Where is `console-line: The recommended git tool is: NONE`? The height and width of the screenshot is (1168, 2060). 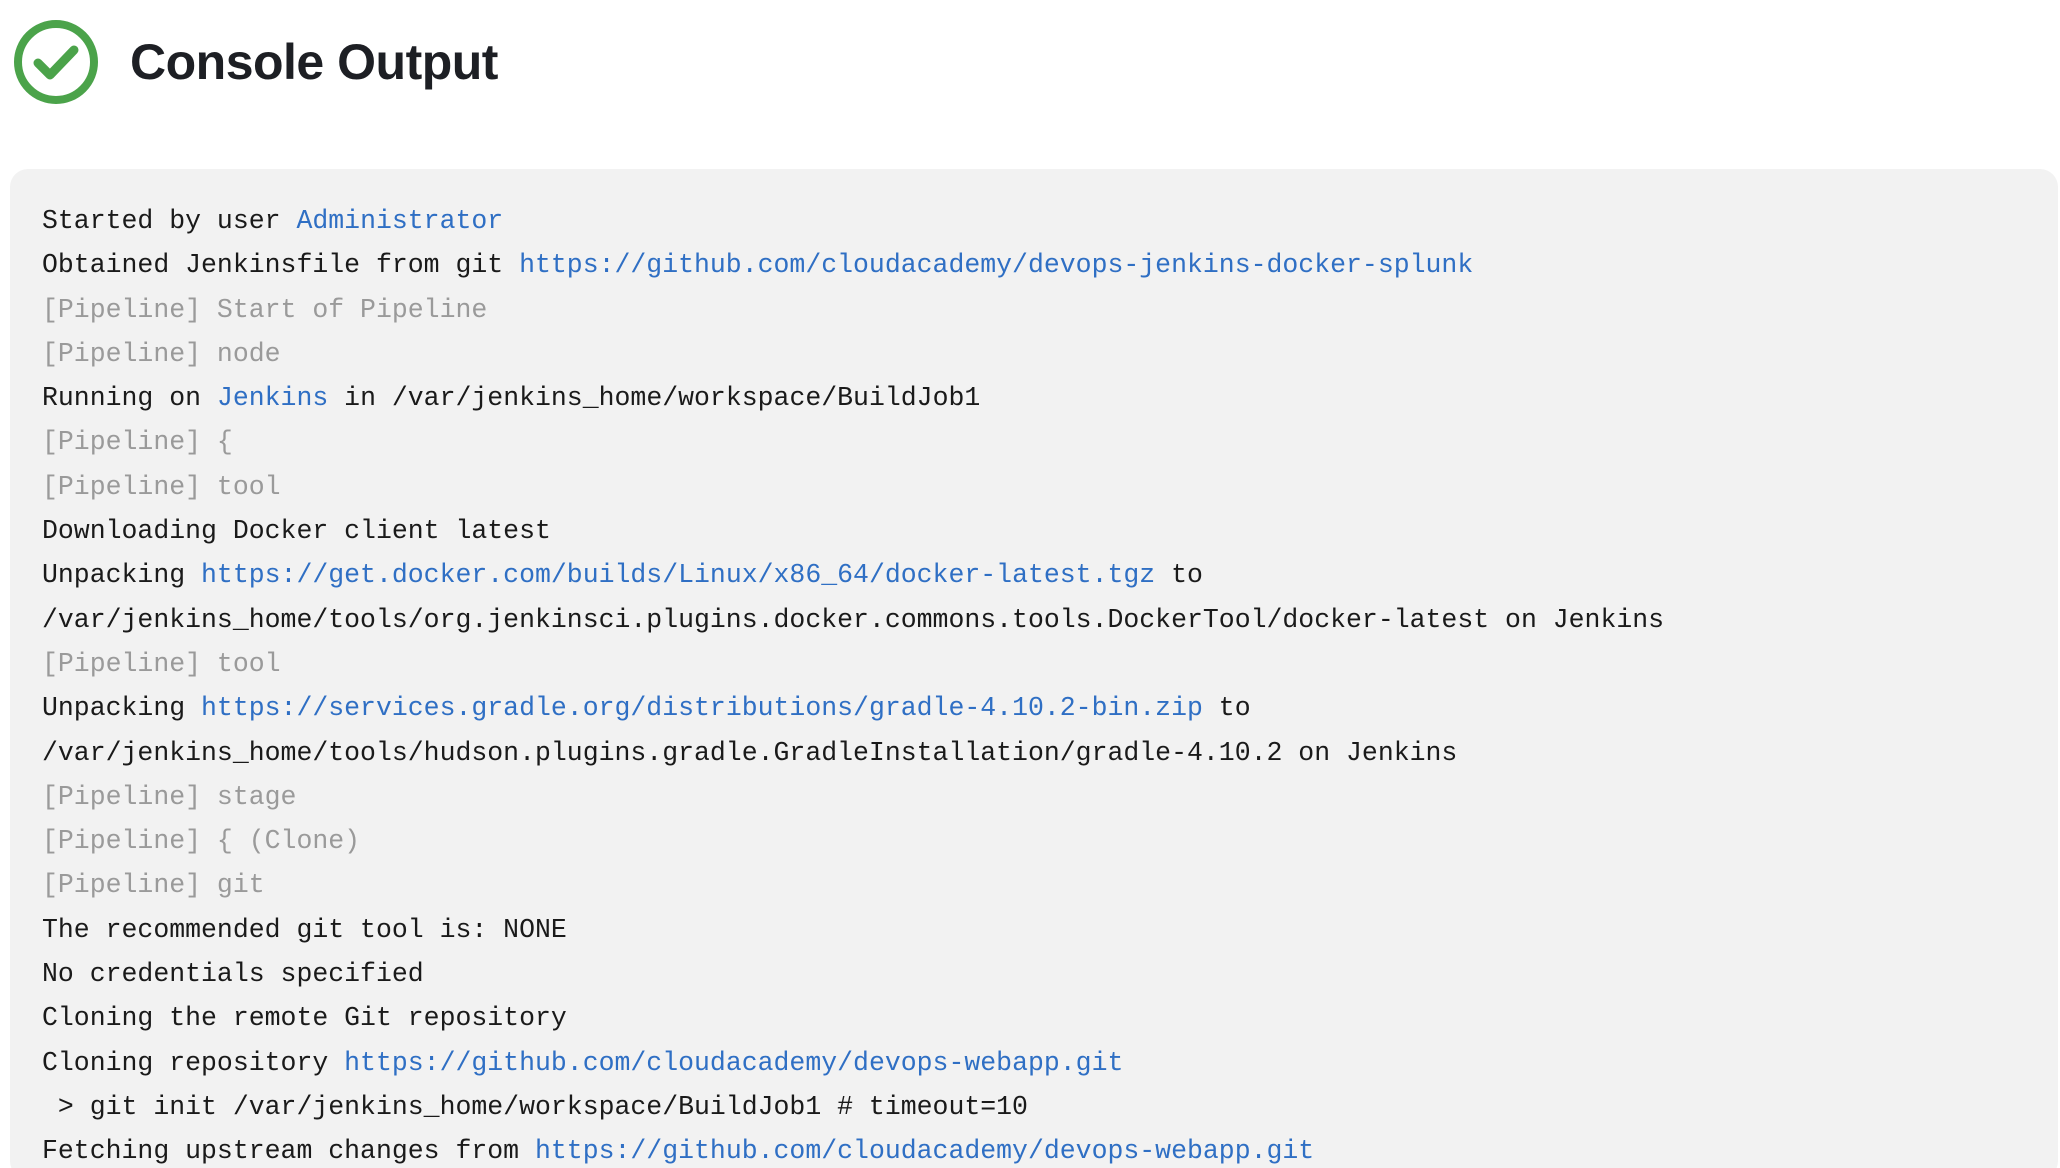 console-line: The recommended git tool is: NONE is located at coordinates (1050, 930).